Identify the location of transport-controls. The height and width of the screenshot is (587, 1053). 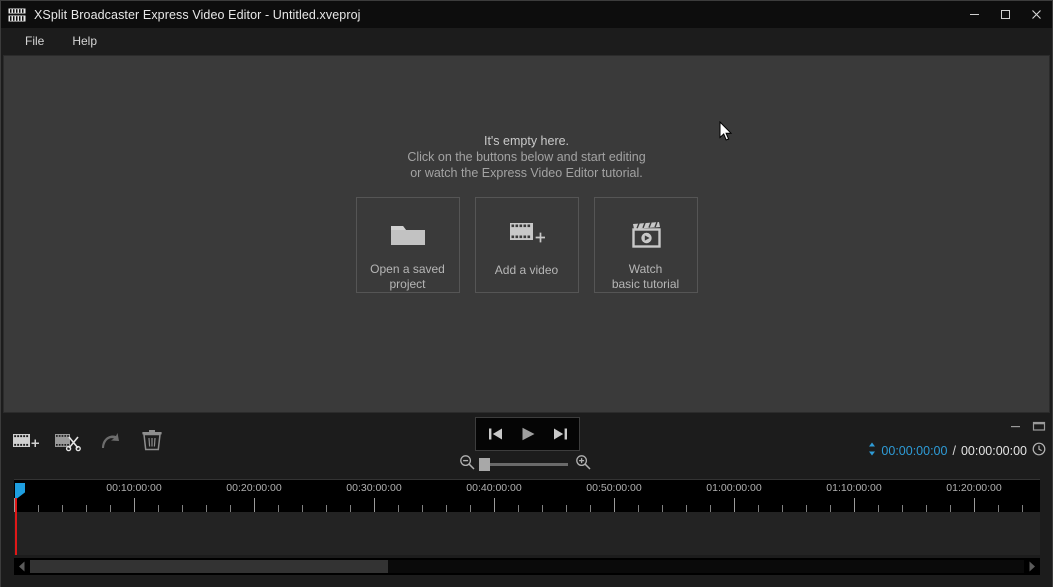
(527, 434).